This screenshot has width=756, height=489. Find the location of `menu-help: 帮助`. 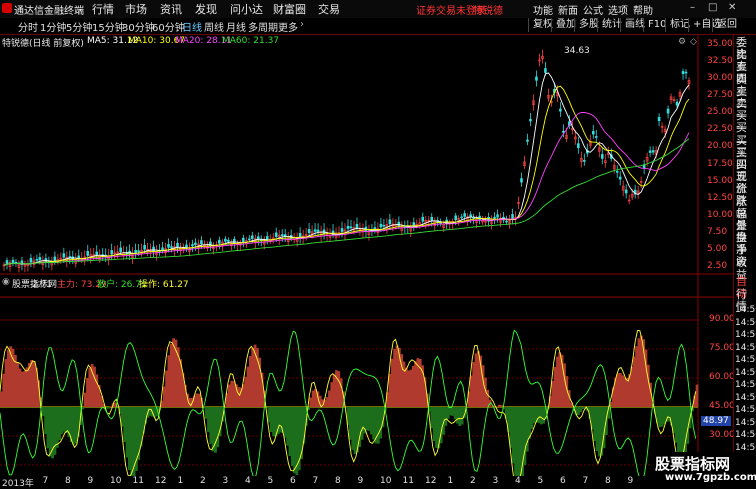

menu-help: 帮助 is located at coordinates (643, 9).